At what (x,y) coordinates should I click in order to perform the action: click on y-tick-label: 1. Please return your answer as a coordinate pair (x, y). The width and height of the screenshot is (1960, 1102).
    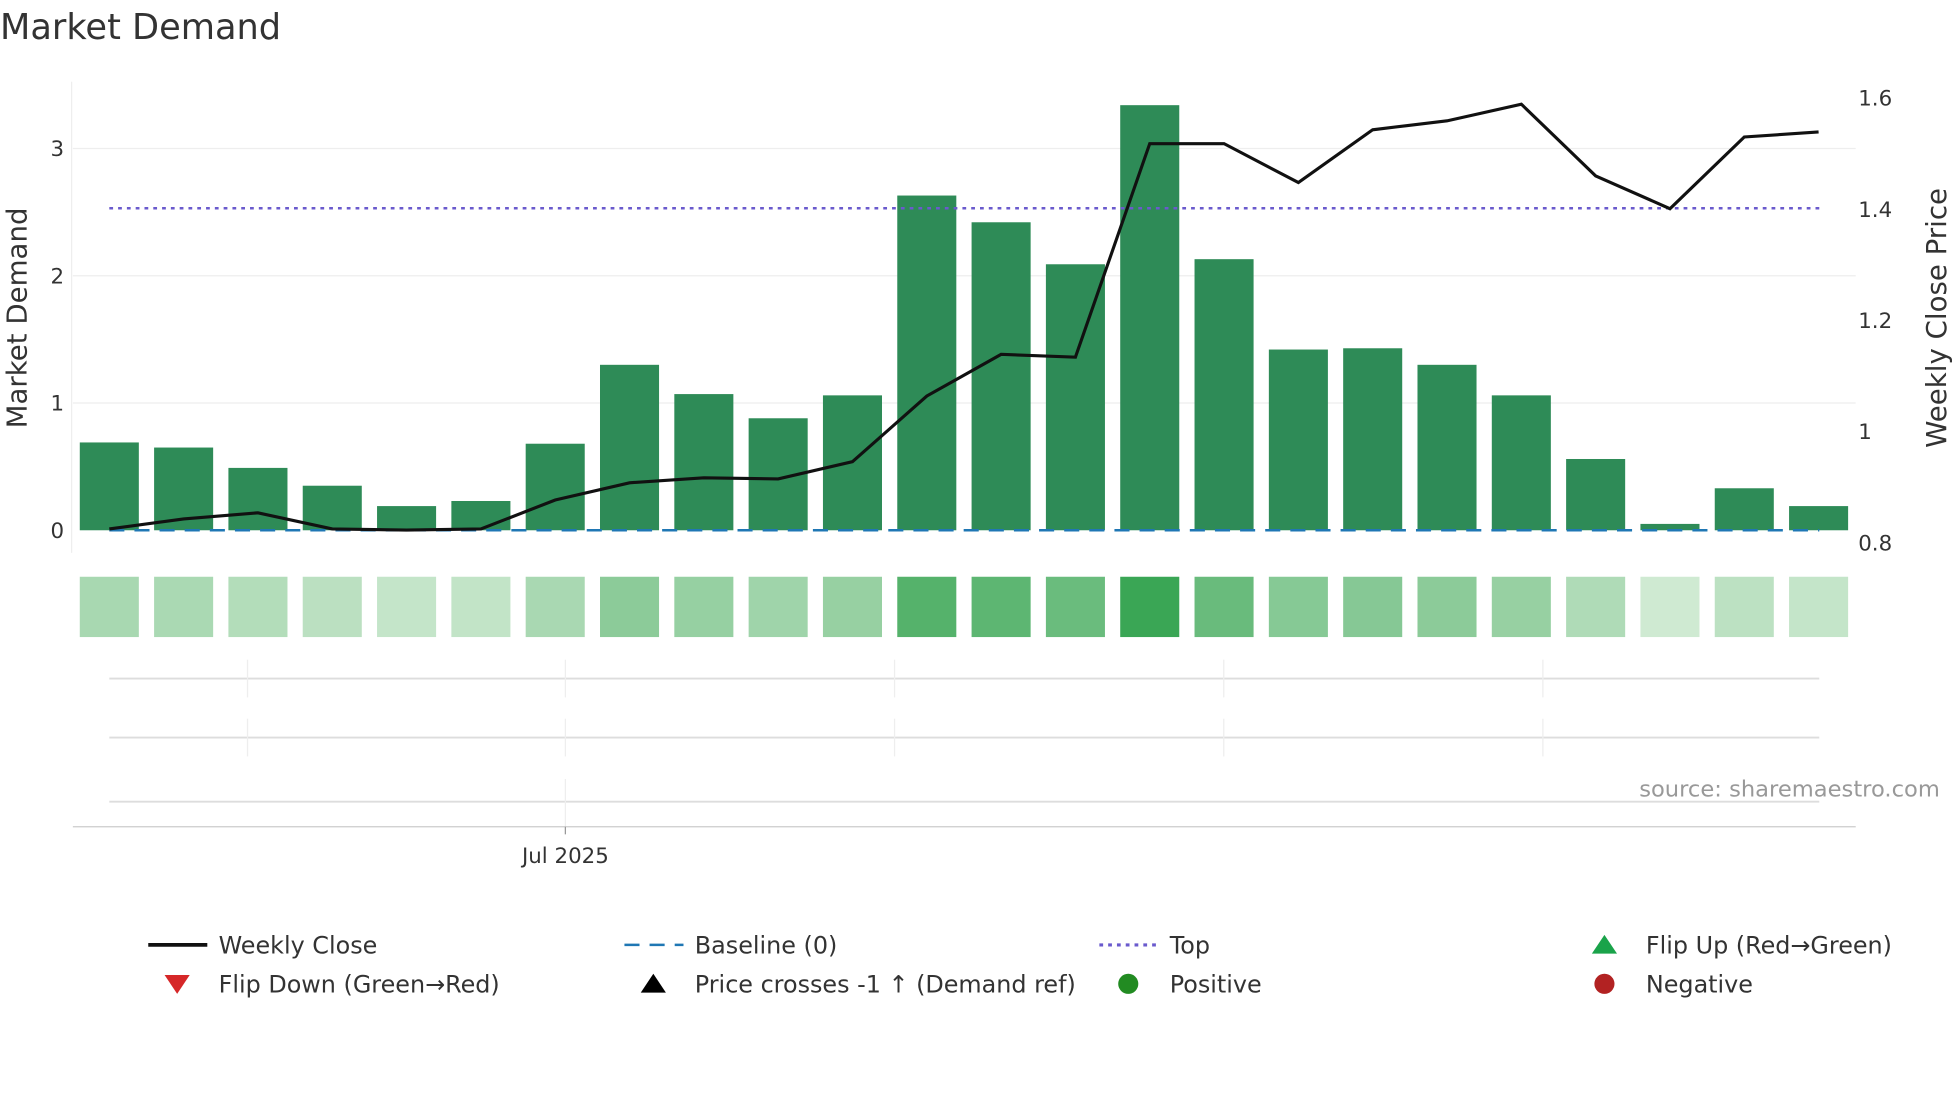
    Looking at the image, I should click on (57, 404).